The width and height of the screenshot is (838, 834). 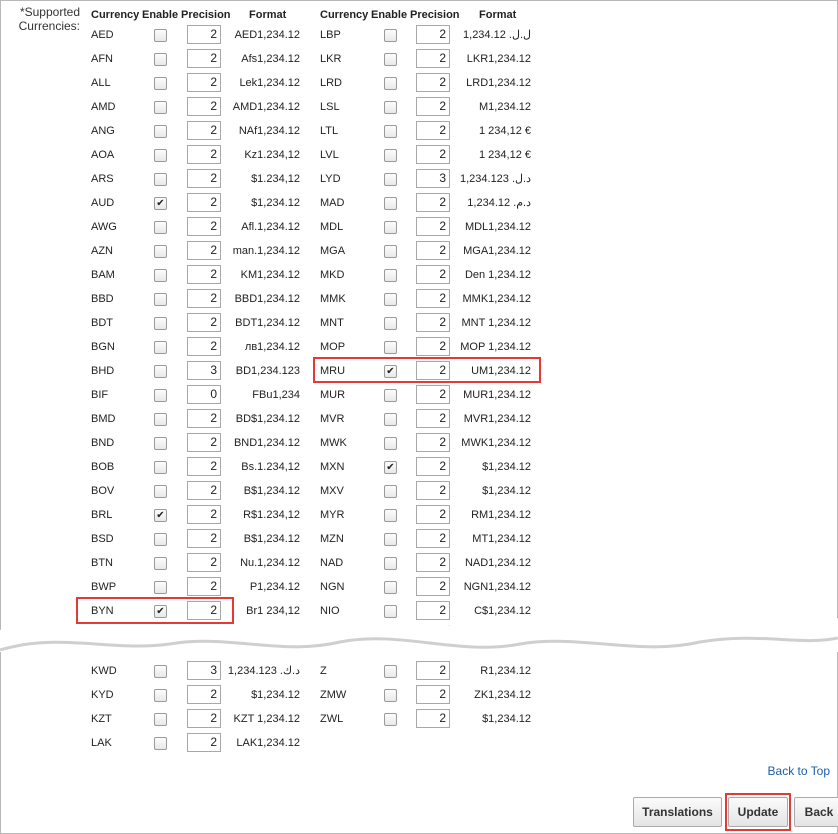 I want to click on format-value: LAK1,234.12, so click(x=268, y=743).